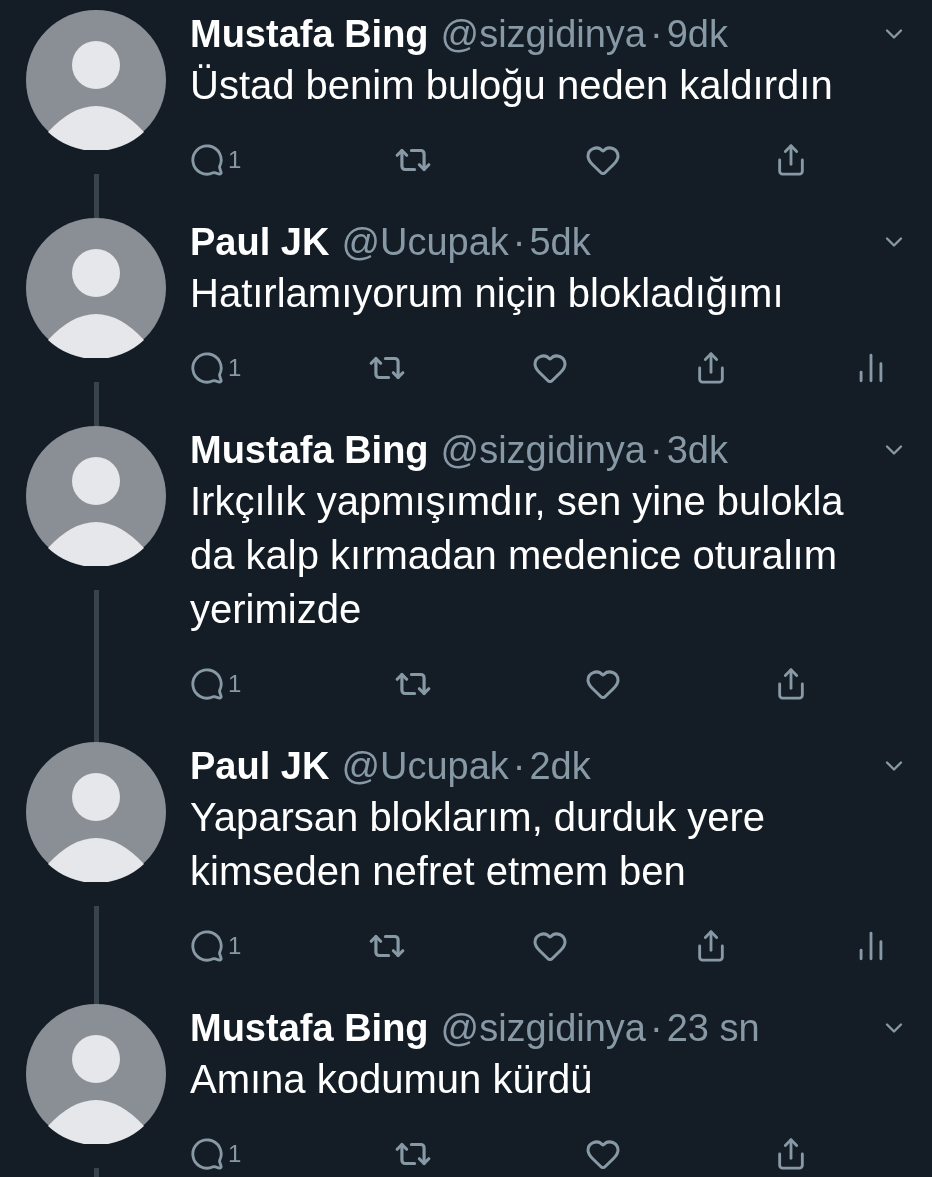  I want to click on tweet-text: Hatırlamıyorum niçin blokladığımı, so click(487, 293).